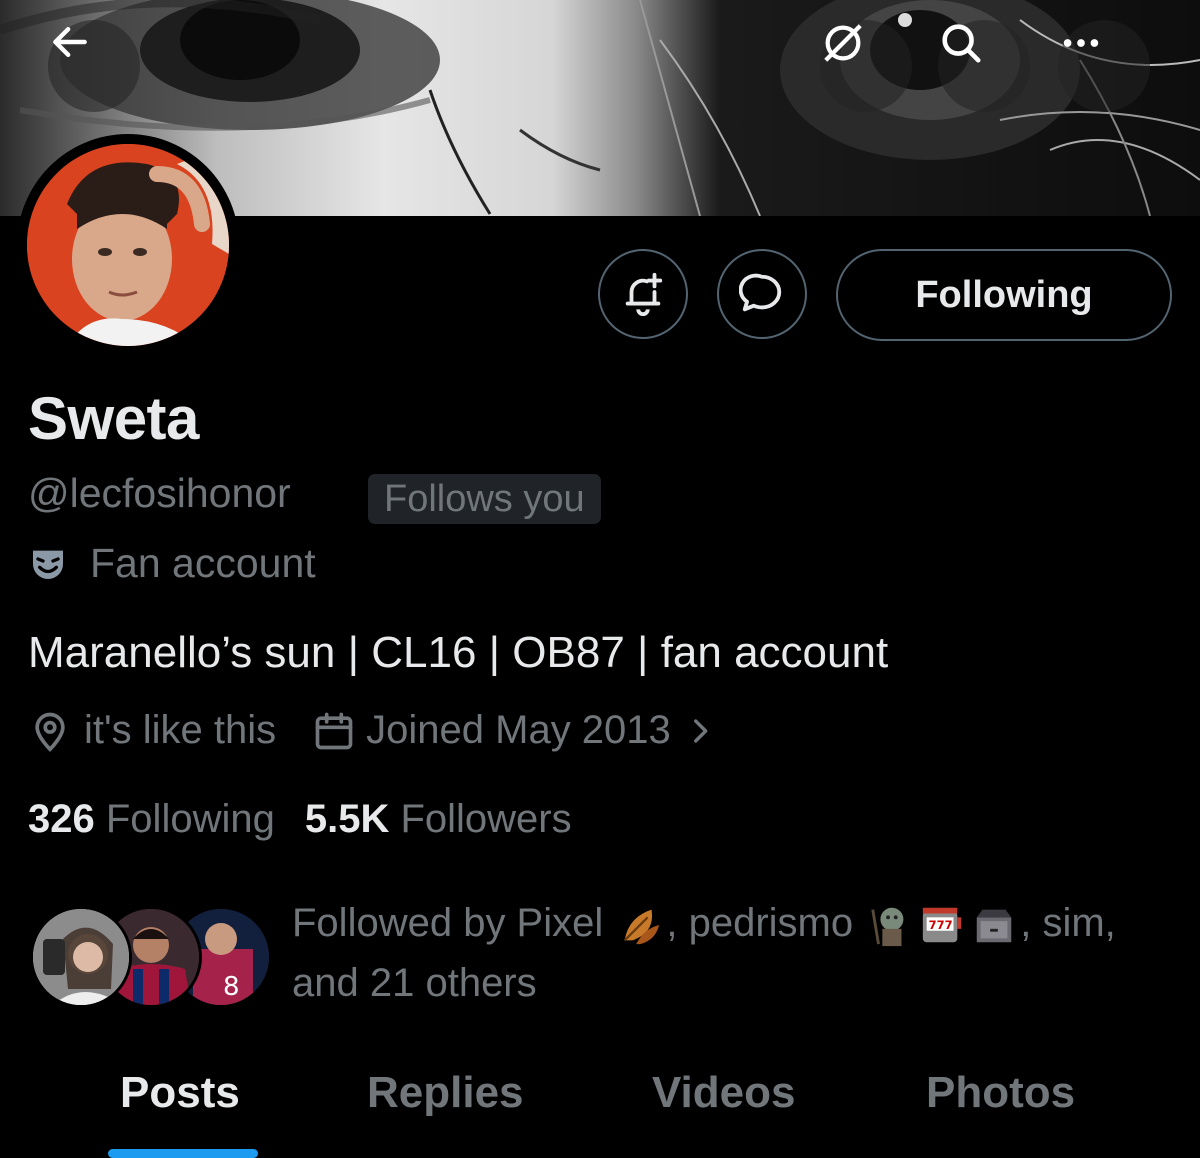  Describe the element at coordinates (48, 564) in the screenshot. I see `mask-icon` at that location.